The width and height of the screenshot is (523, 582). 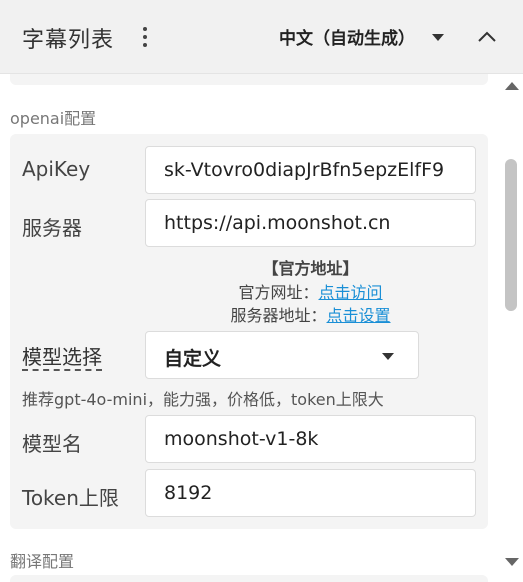 What do you see at coordinates (278, 292) in the screenshot?
I see `official-site-label: 官方网址：` at bounding box center [278, 292].